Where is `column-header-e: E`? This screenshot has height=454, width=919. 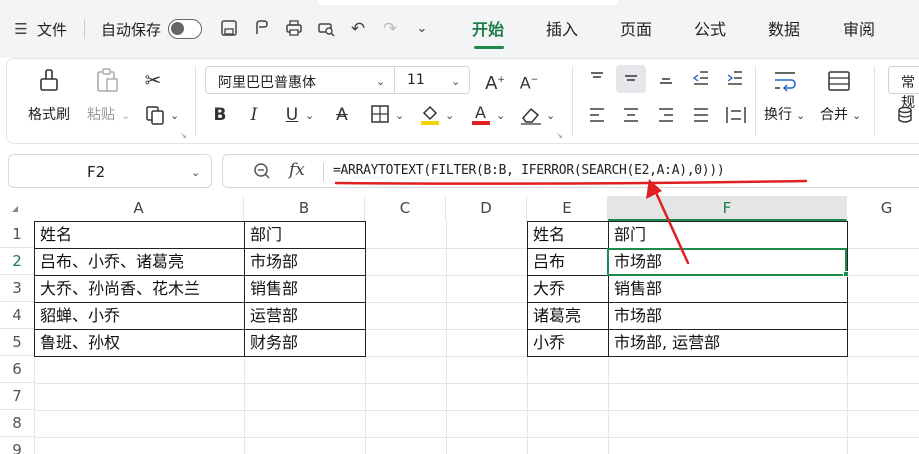 column-header-e: E is located at coordinates (567, 208).